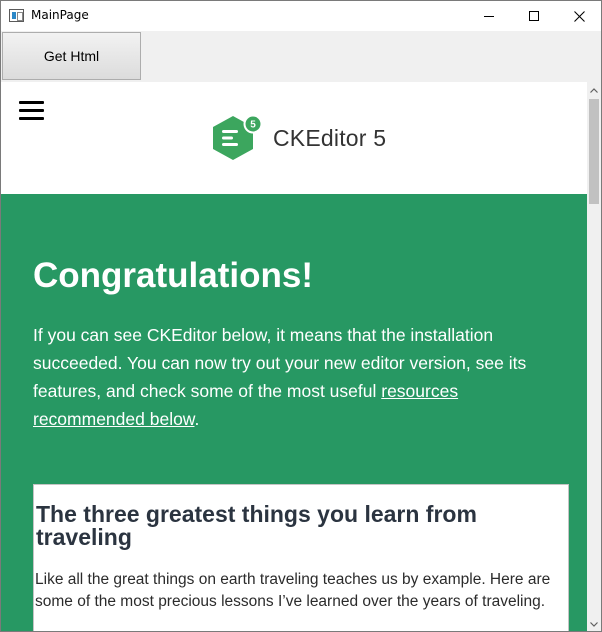  Describe the element at coordinates (173, 275) in the screenshot. I see `page-title: Congratulations!` at that location.